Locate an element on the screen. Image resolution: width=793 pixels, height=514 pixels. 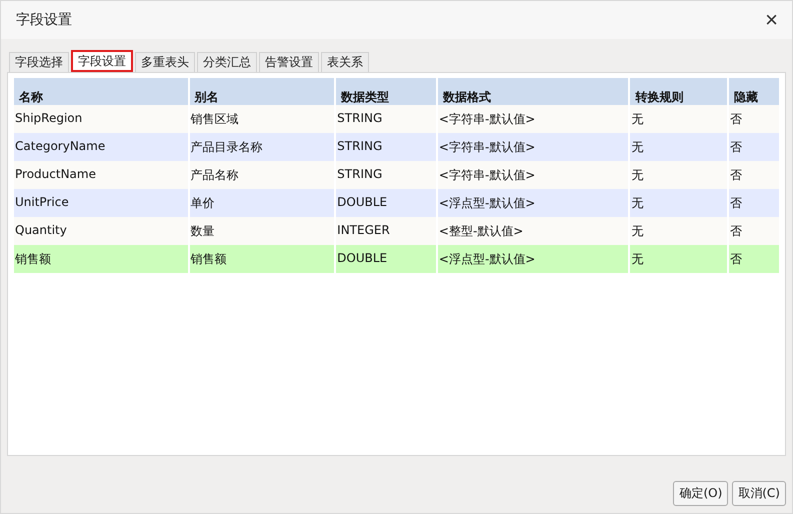
table-cell: DOUBLE is located at coordinates (387, 259).